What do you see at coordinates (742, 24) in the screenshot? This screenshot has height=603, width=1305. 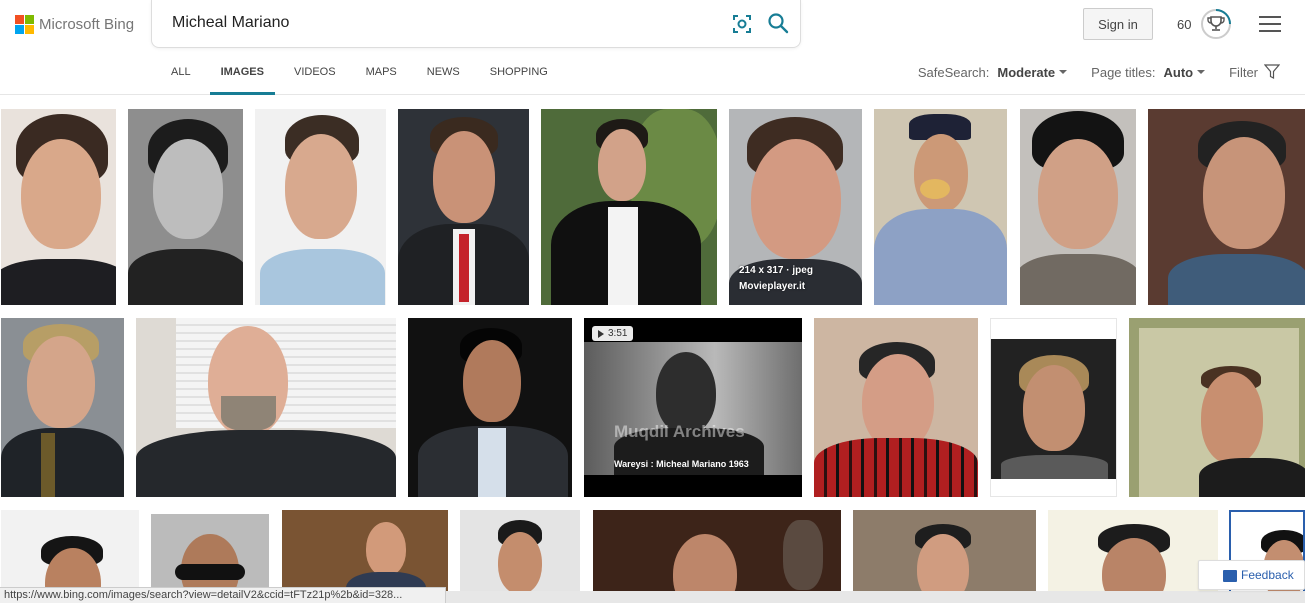 I see `visual-search-icon` at bounding box center [742, 24].